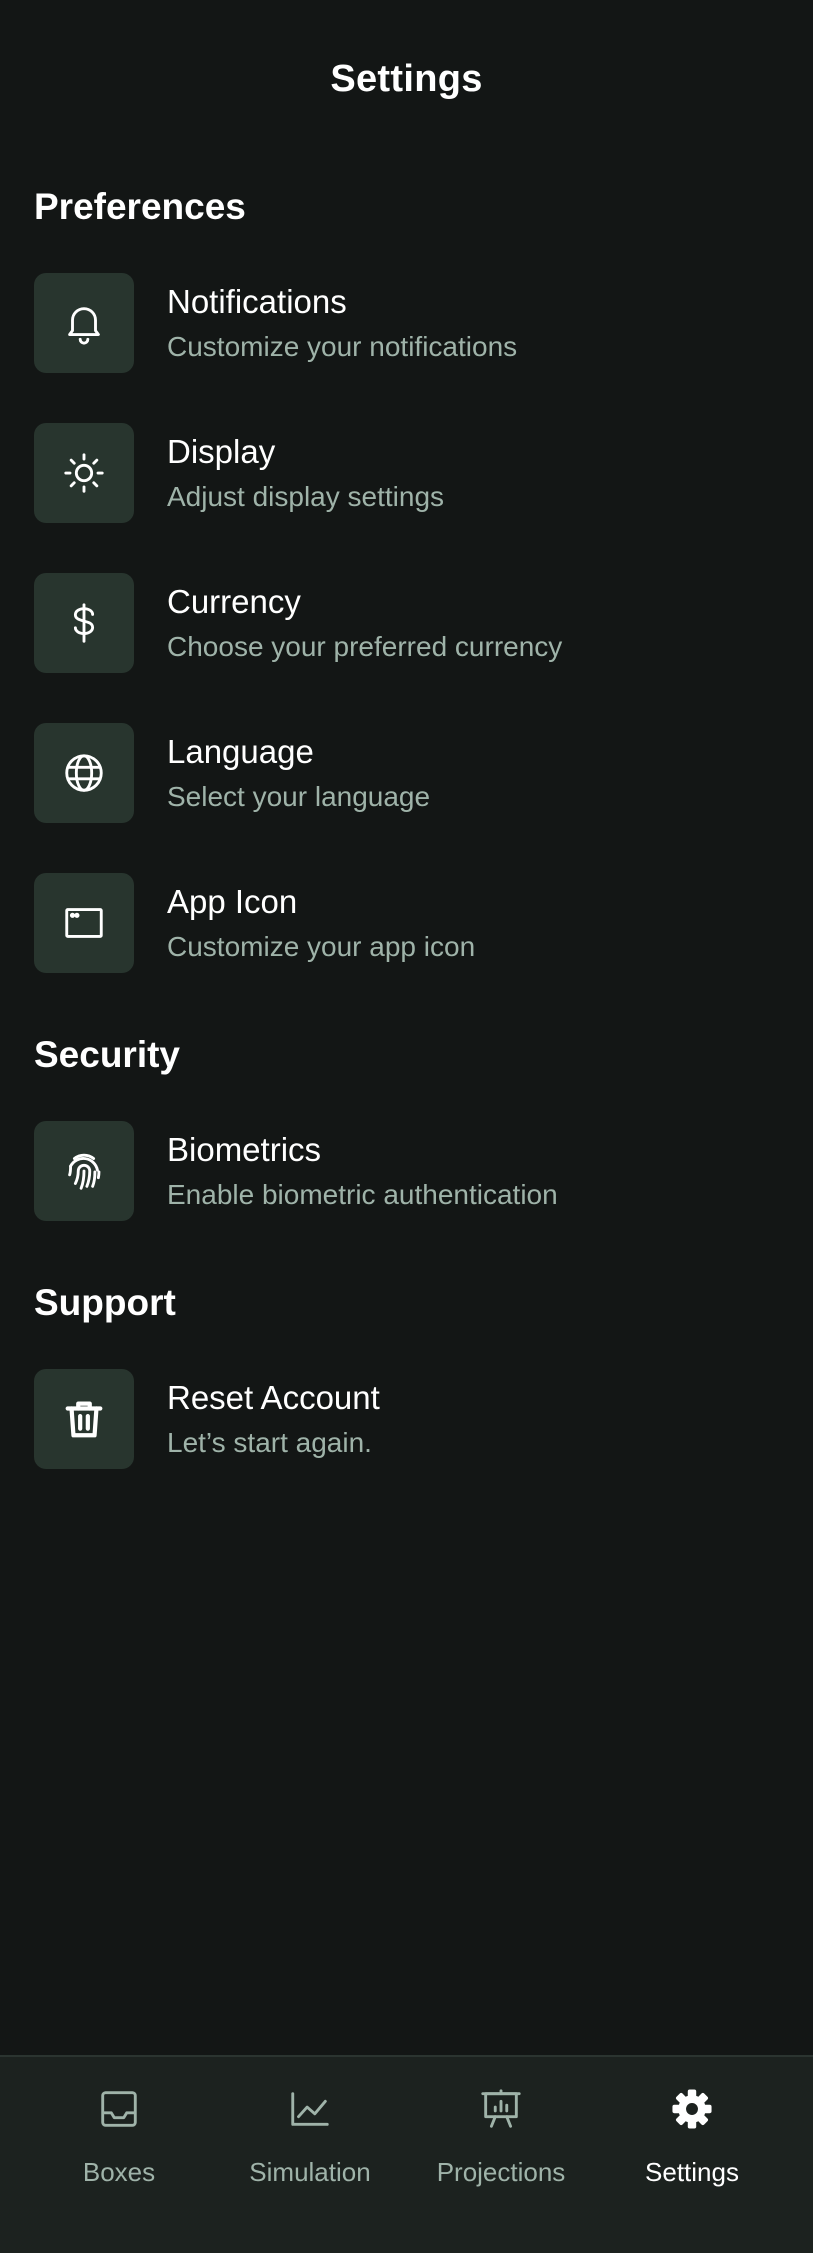  What do you see at coordinates (299, 796) in the screenshot?
I see `settings-item-subtitle: Select your language` at bounding box center [299, 796].